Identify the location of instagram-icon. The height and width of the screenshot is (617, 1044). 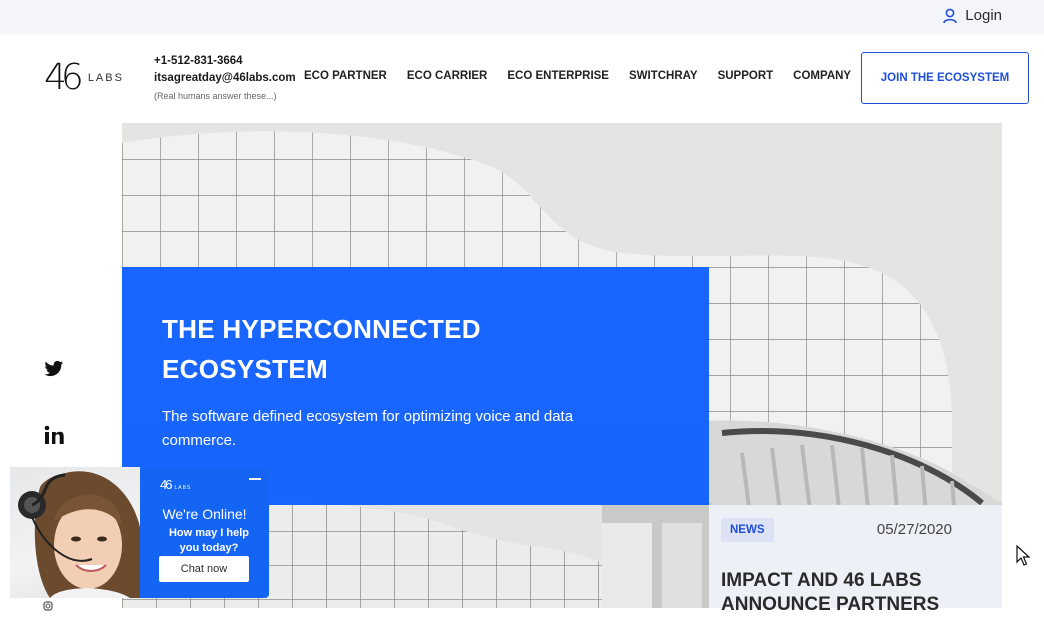
(48, 607).